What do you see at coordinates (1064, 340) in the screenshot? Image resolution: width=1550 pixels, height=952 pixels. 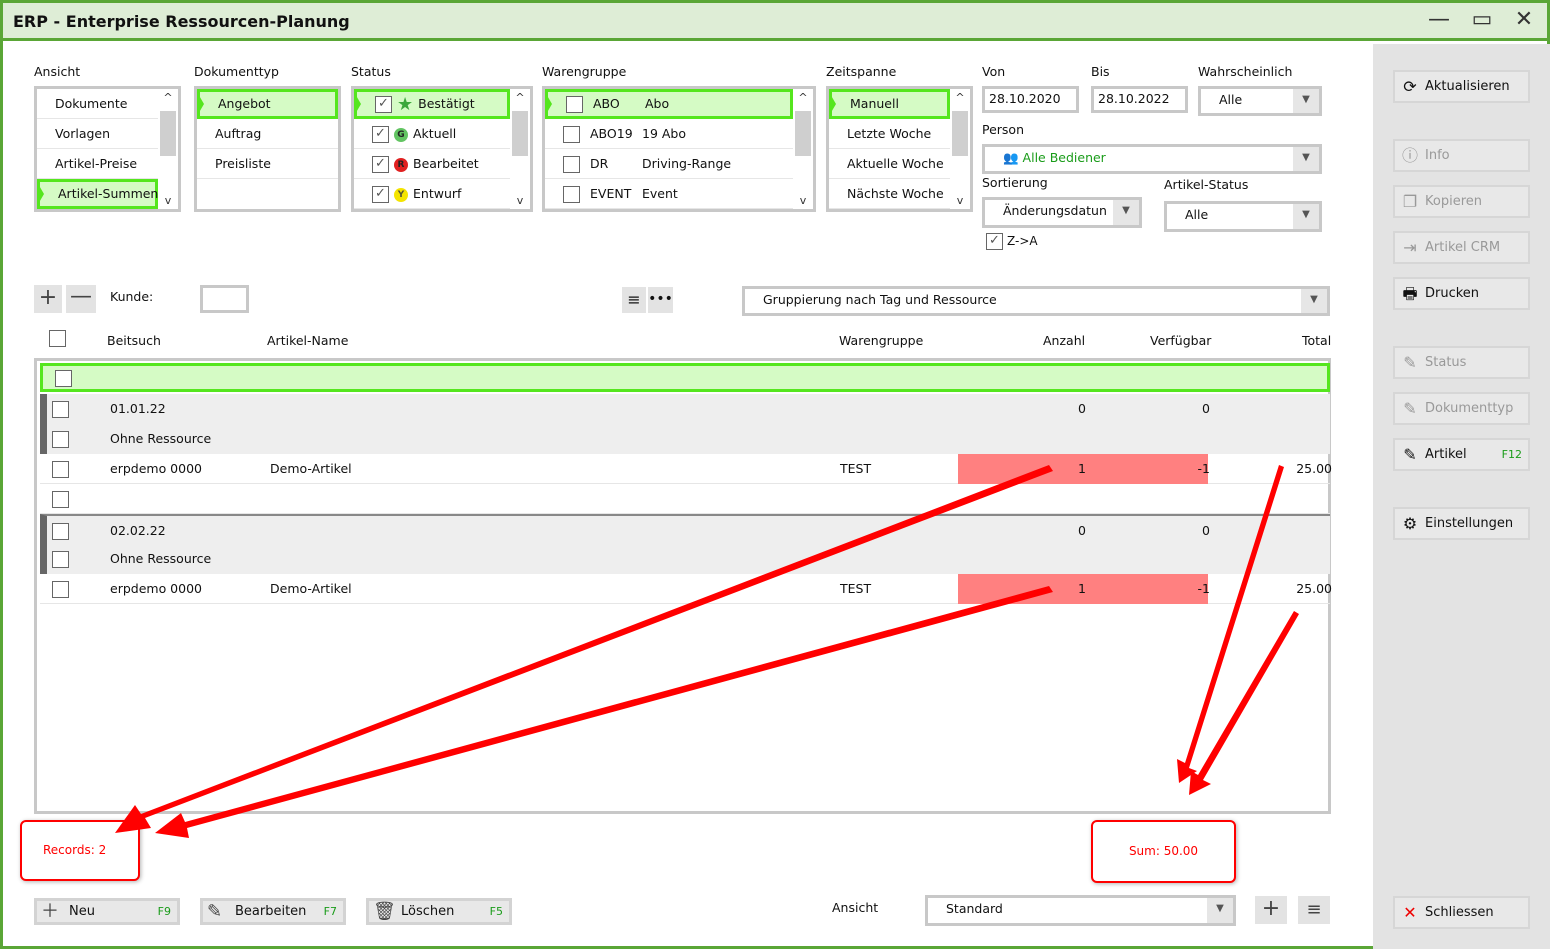 I see `header-anzahl: Anzahl` at bounding box center [1064, 340].